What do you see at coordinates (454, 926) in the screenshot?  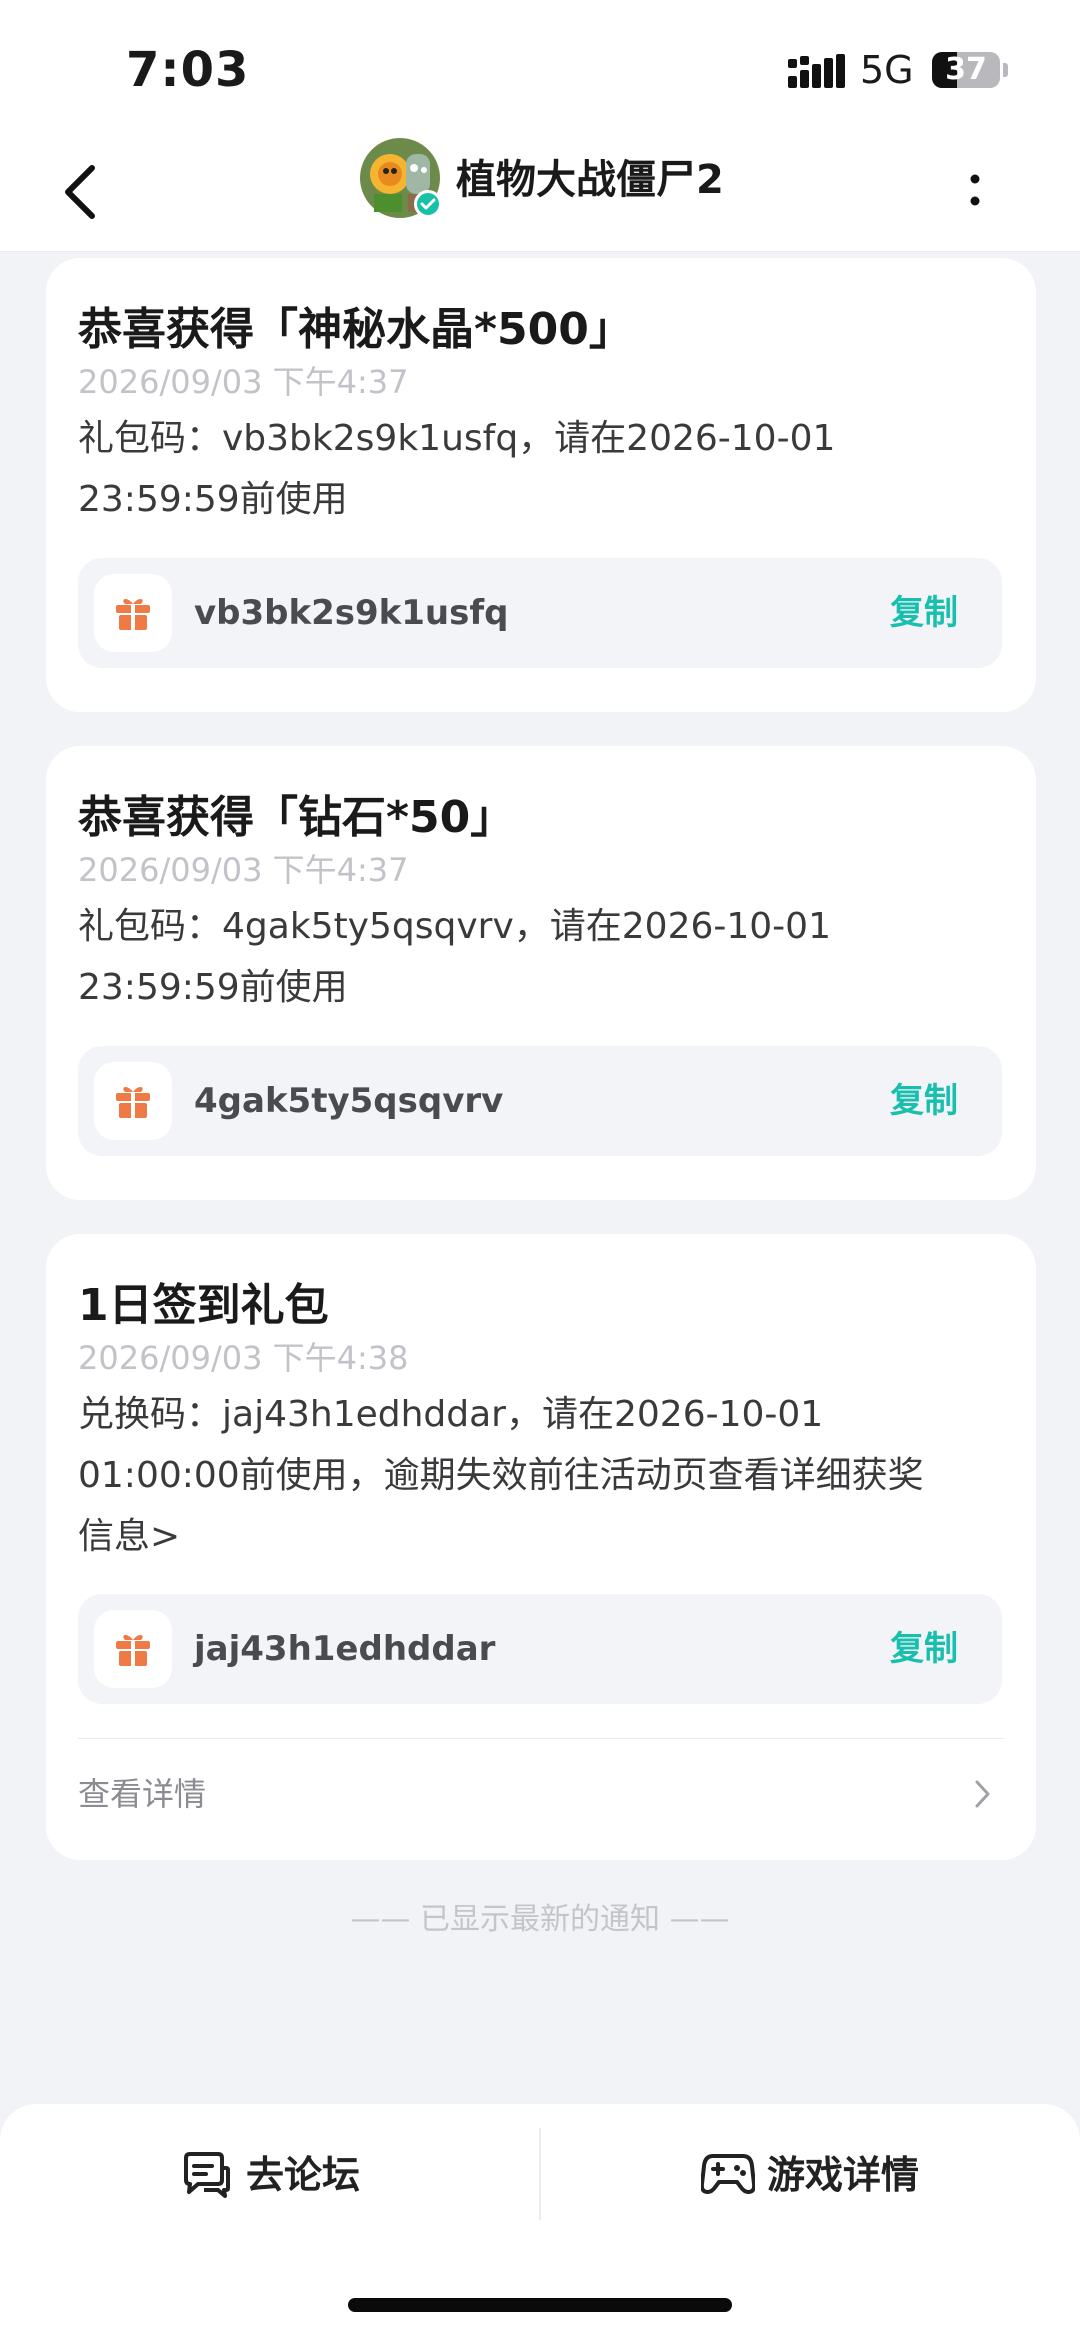 I see `notification-body-line: 礼包码：4gak5ty5qsqvrv，请在2026-10-01` at bounding box center [454, 926].